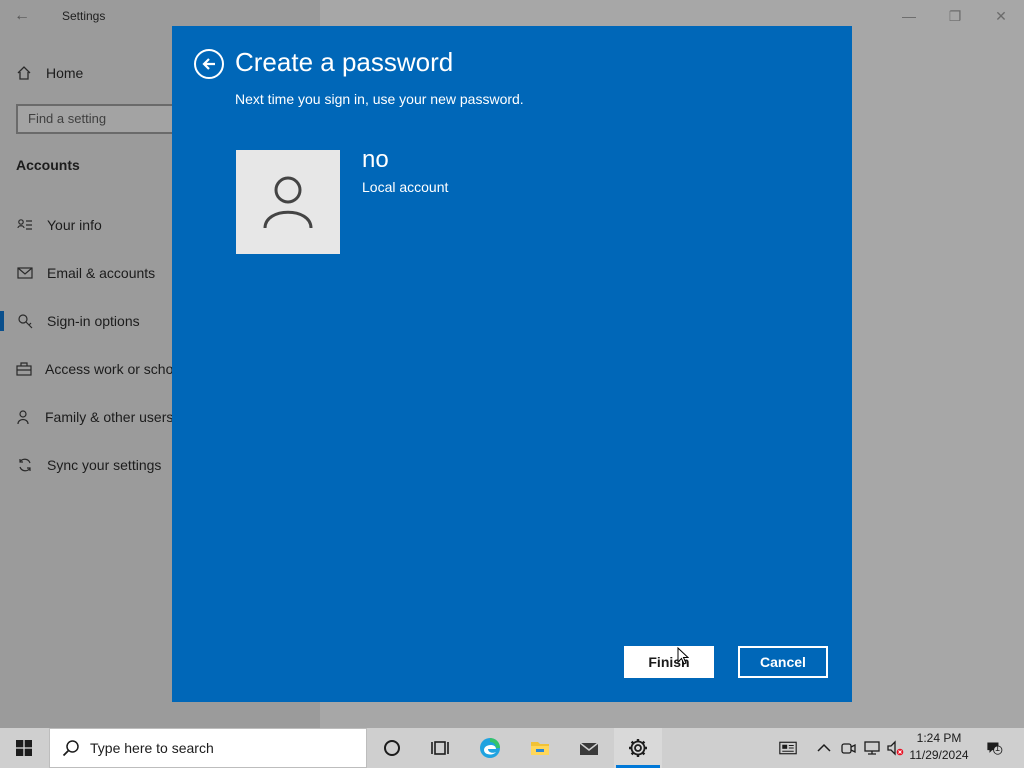 The width and height of the screenshot is (1024, 768). What do you see at coordinates (955, 16) in the screenshot?
I see `restore-button: ❐` at bounding box center [955, 16].